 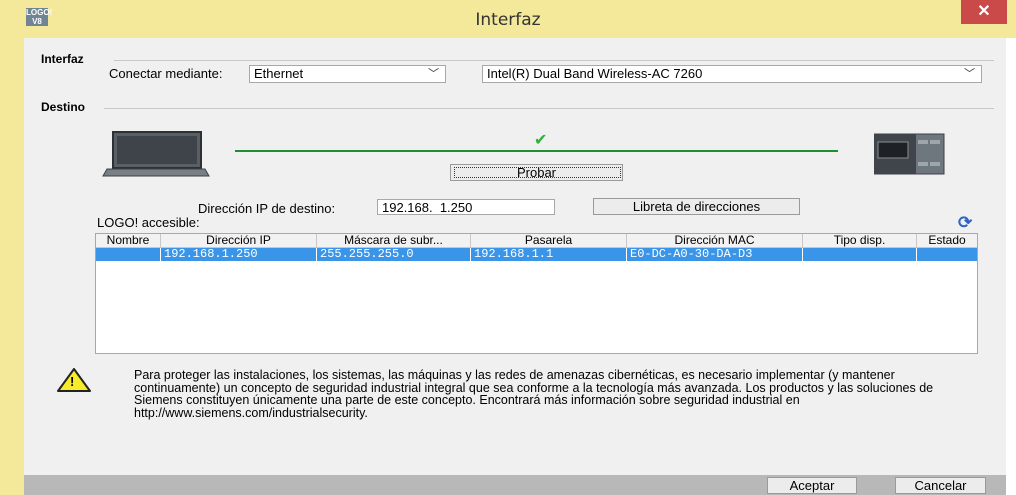 What do you see at coordinates (156, 154) in the screenshot?
I see `laptop-icon` at bounding box center [156, 154].